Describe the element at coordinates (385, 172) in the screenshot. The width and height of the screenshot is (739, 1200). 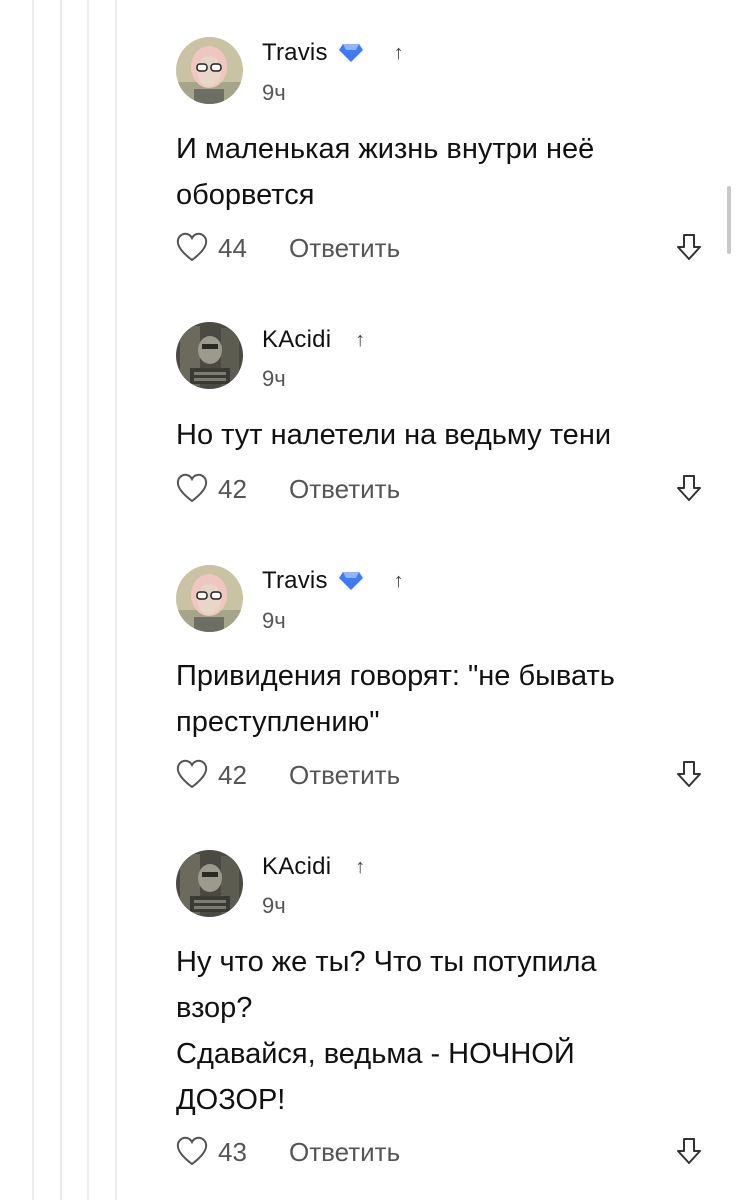
I see `comment-text: И маленькая жизнь внутри неё оборвется` at that location.